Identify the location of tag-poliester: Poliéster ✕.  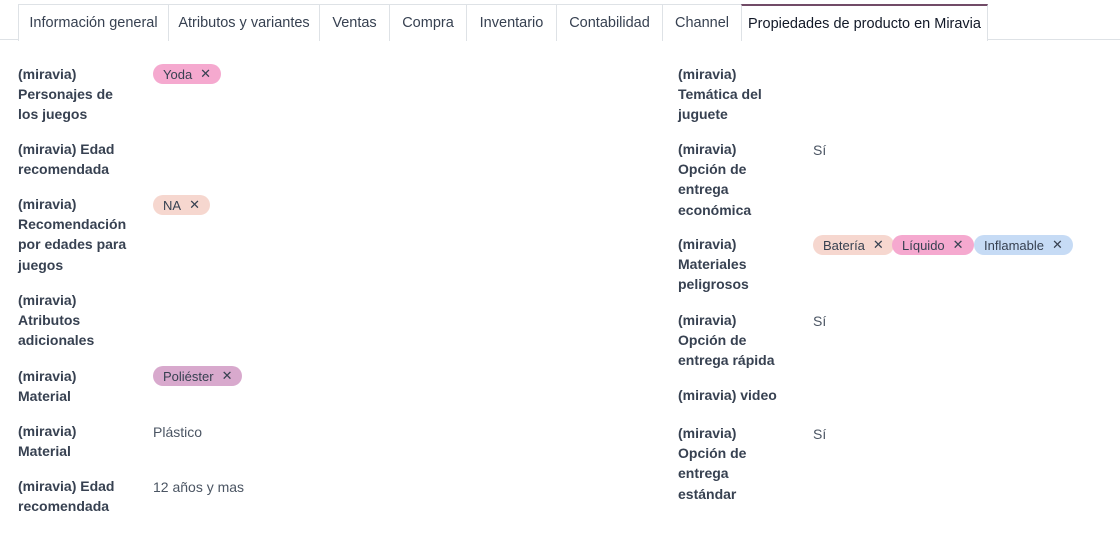
(198, 376).